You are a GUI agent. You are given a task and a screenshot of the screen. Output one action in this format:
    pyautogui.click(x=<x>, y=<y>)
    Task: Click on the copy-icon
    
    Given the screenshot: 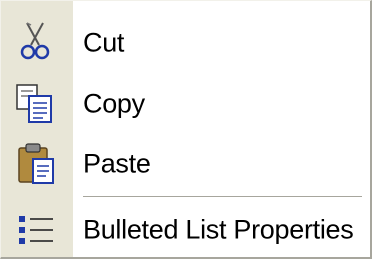 What is the action you would take?
    pyautogui.click(x=37, y=104)
    